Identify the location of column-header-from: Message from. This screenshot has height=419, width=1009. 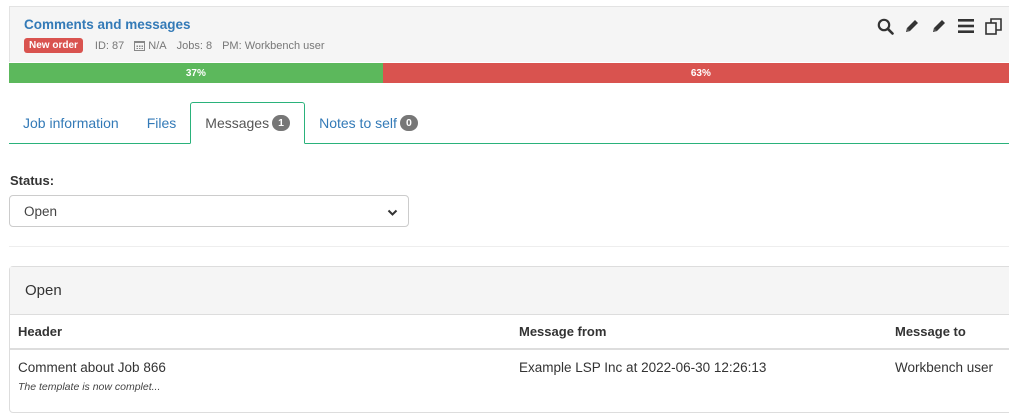
(563, 331).